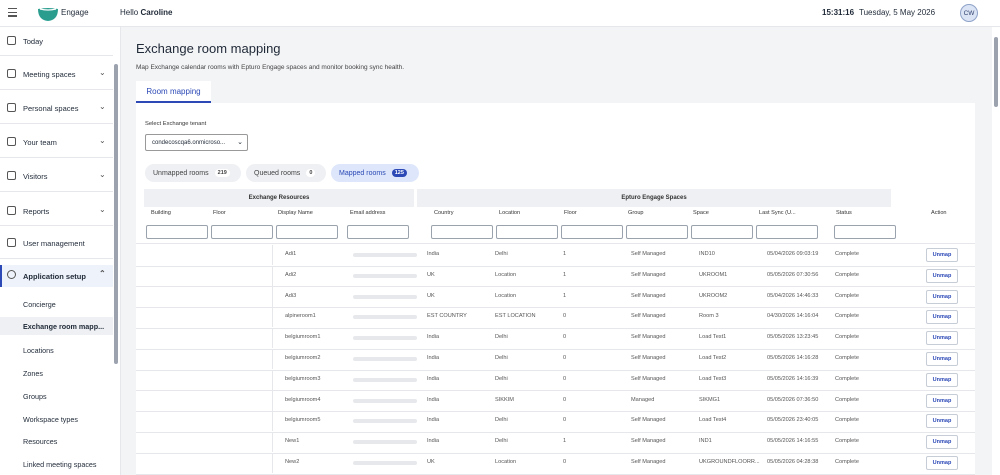 This screenshot has width=1000, height=475. I want to click on cell-last-sync: 05/04/2026 14:46:33, so click(793, 295).